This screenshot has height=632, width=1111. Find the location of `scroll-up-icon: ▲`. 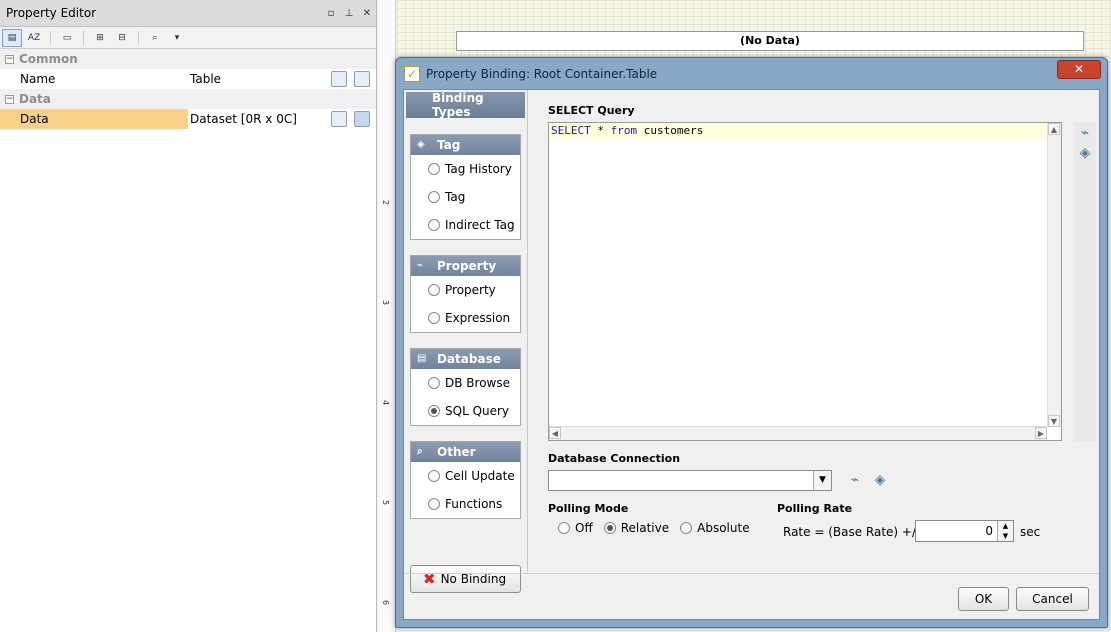

scroll-up-icon: ▲ is located at coordinates (1054, 129).